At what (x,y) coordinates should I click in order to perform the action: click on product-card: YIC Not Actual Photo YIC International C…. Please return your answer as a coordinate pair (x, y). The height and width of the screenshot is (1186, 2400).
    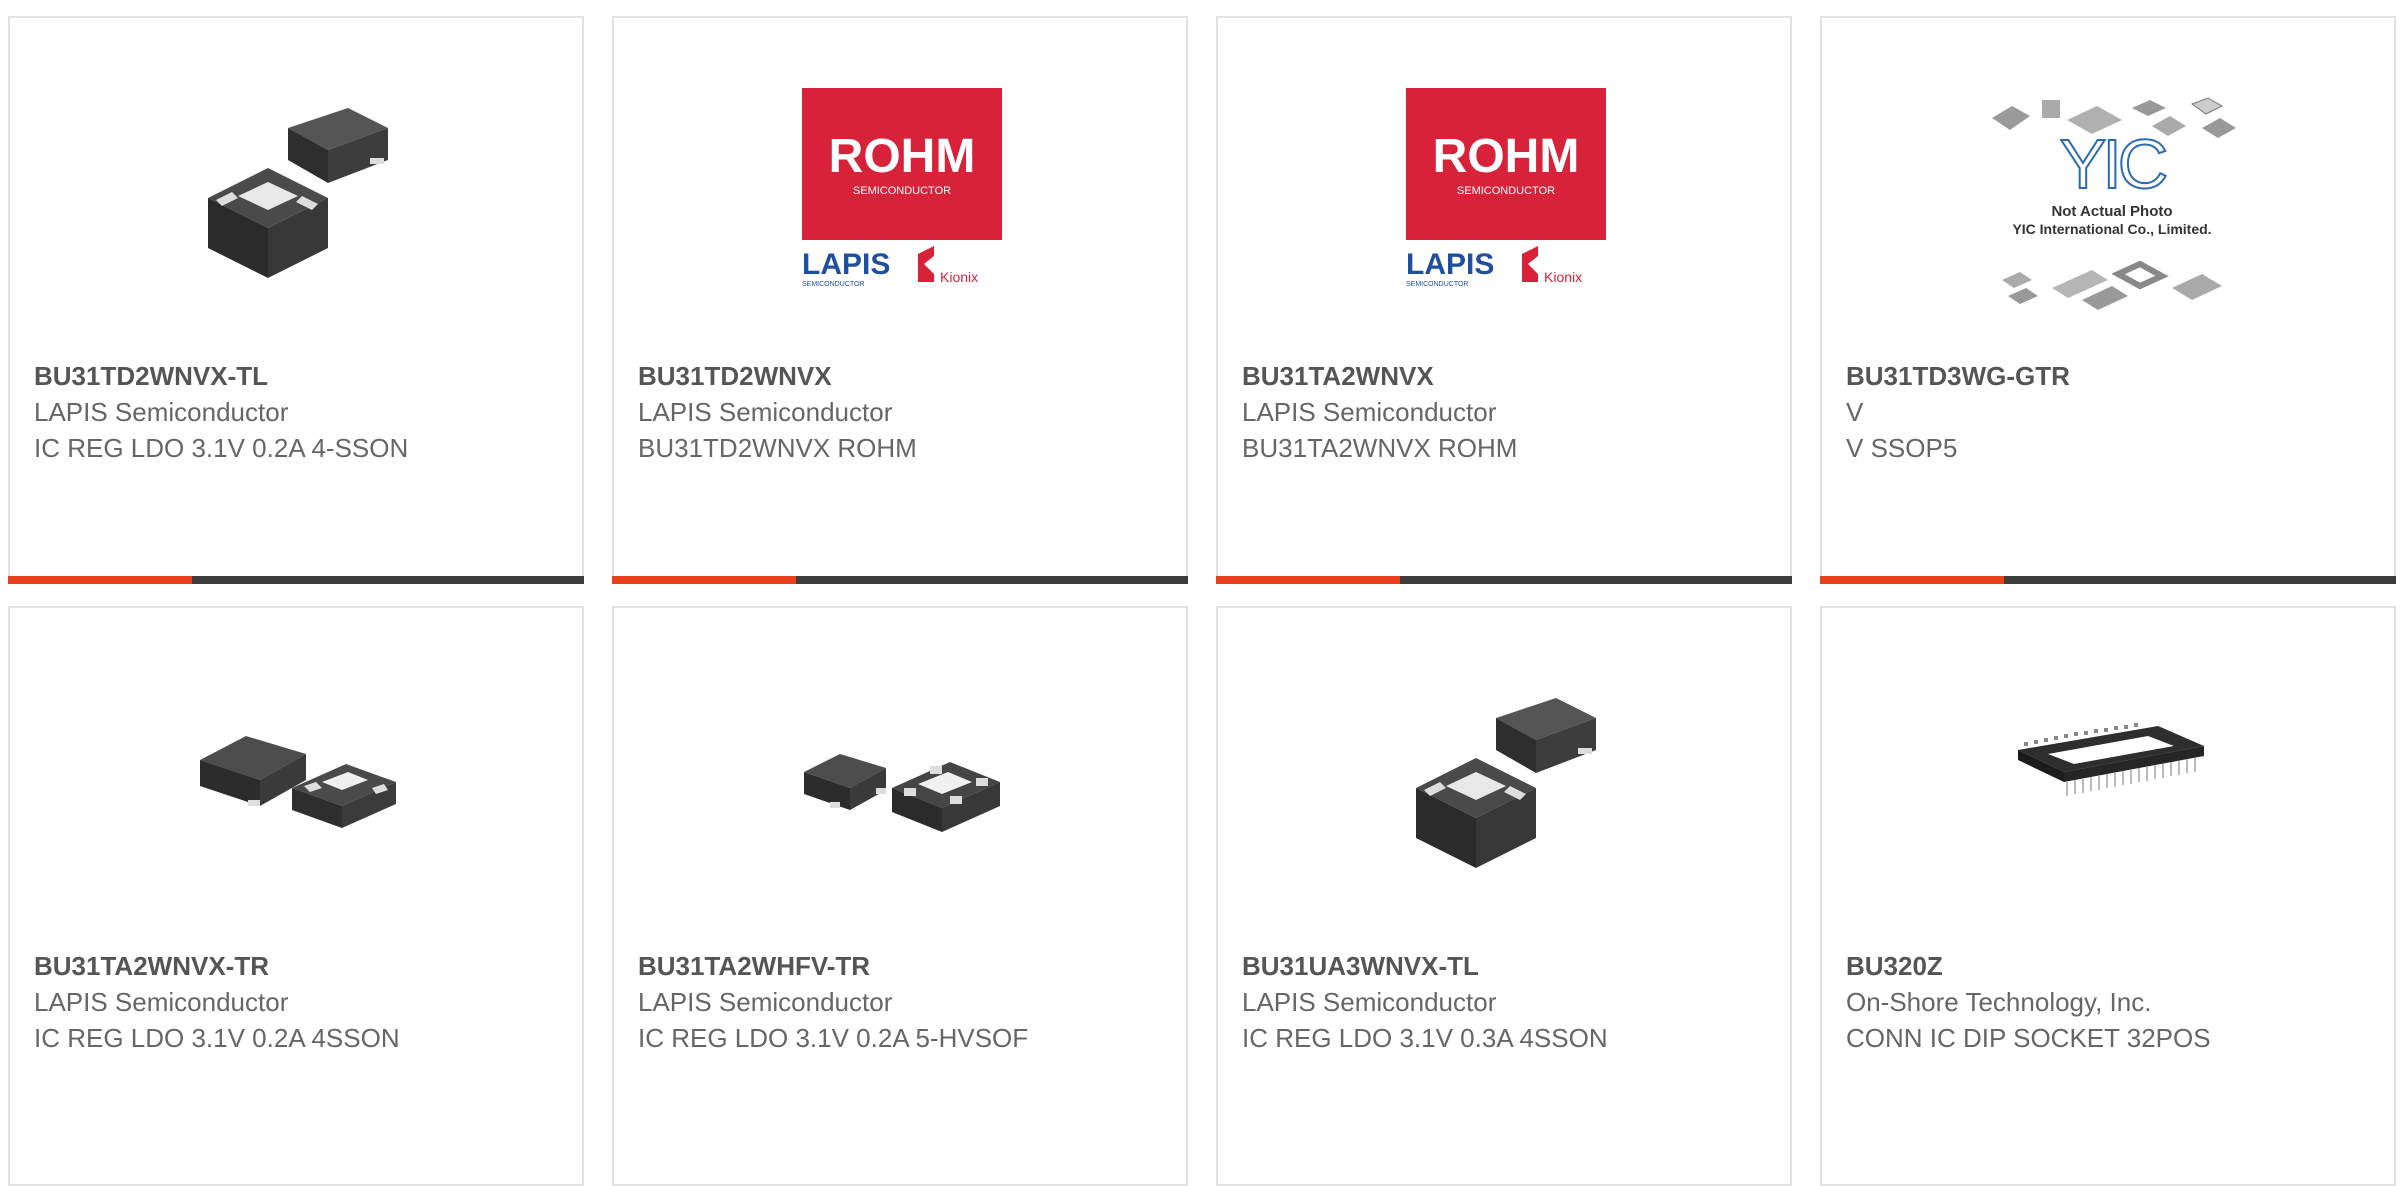
    Looking at the image, I should click on (2108, 300).